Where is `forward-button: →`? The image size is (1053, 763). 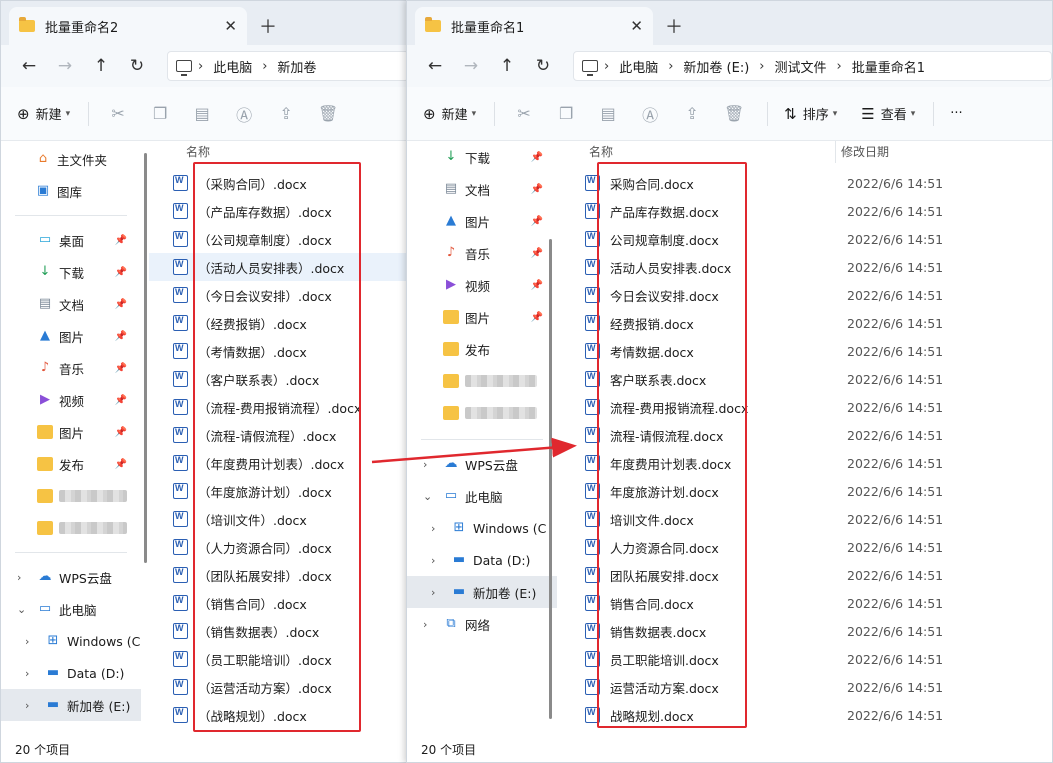
forward-button: → is located at coordinates (65, 66).